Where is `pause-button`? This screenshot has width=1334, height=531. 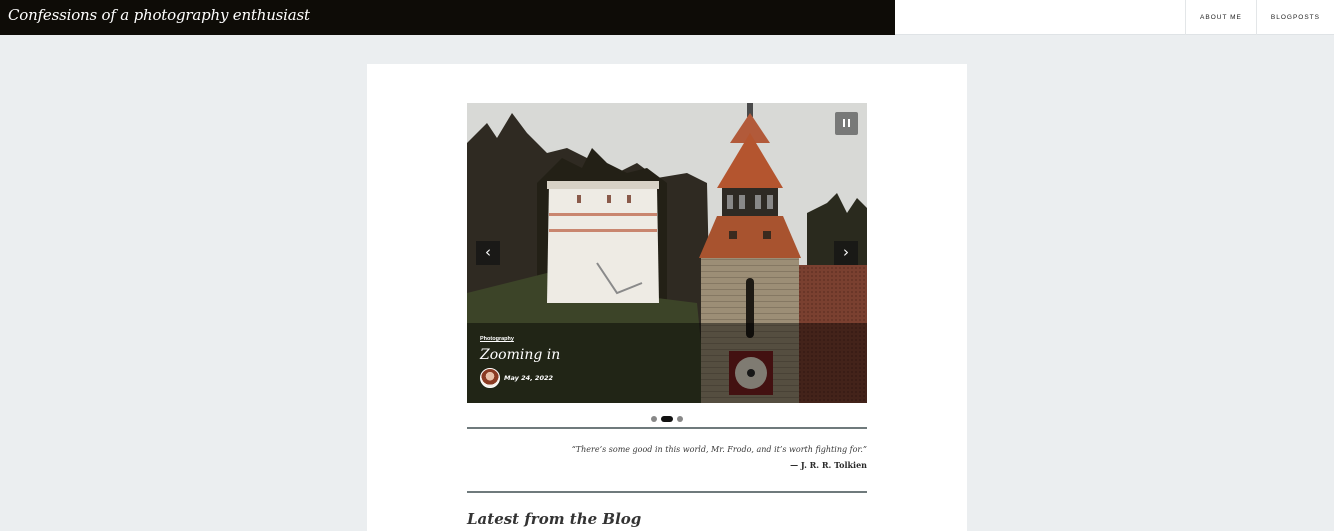 pause-button is located at coordinates (846, 123).